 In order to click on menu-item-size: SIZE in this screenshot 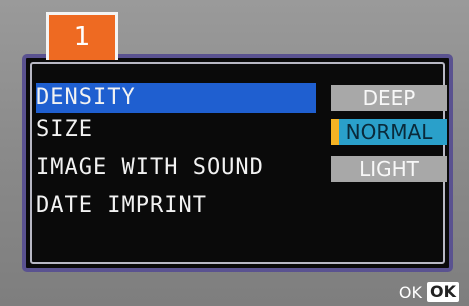, I will do `click(64, 130)`.